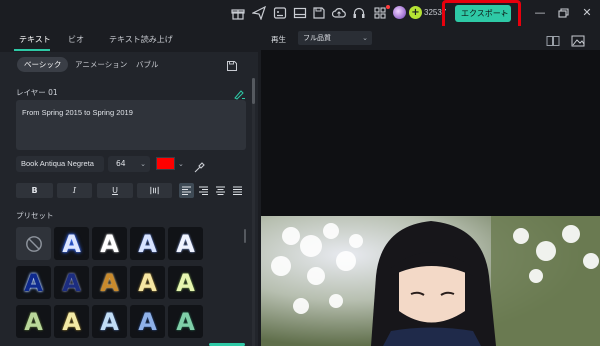  What do you see at coordinates (154, 190) in the screenshot?
I see `char-spacing-button` at bounding box center [154, 190].